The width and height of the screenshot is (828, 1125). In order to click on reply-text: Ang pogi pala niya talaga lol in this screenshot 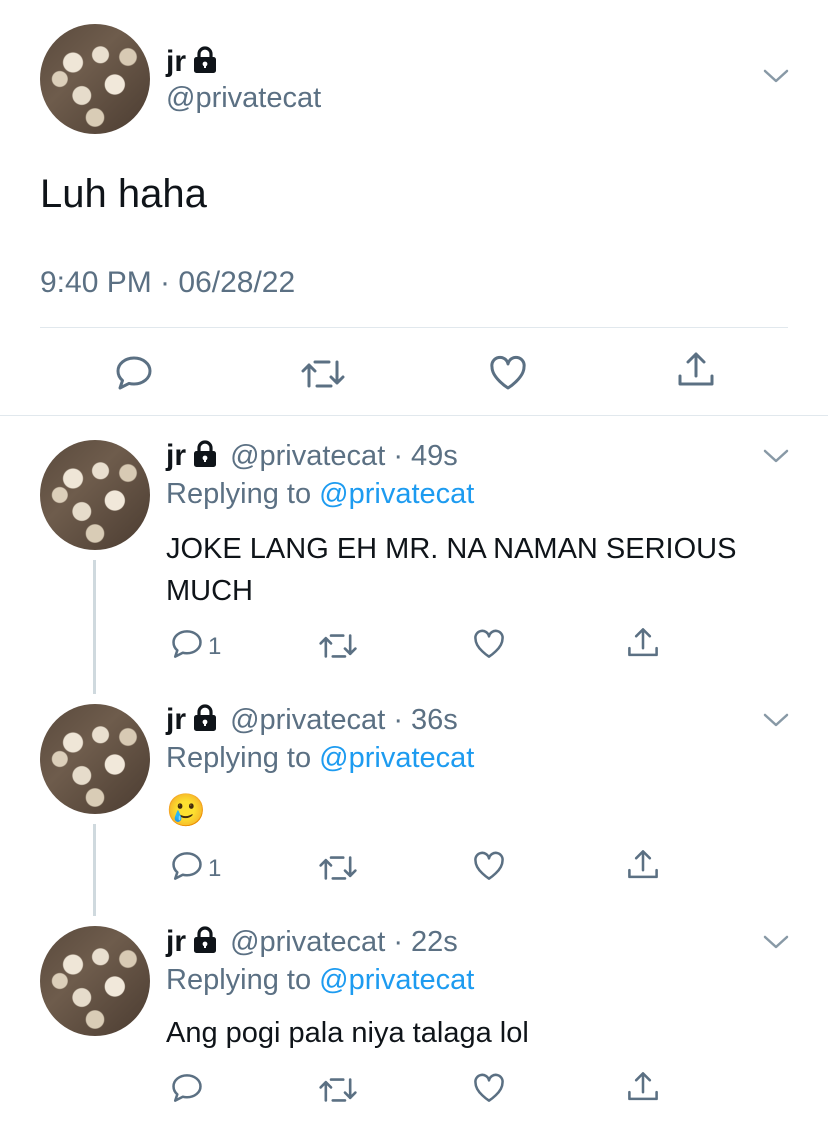, I will do `click(347, 1033)`.